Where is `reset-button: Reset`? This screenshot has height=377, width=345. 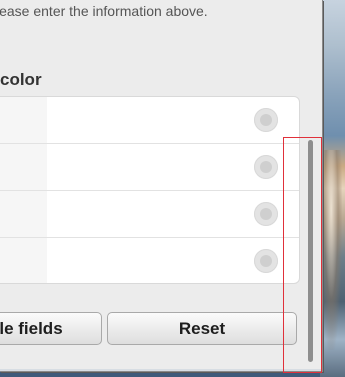 reset-button: Reset is located at coordinates (202, 328).